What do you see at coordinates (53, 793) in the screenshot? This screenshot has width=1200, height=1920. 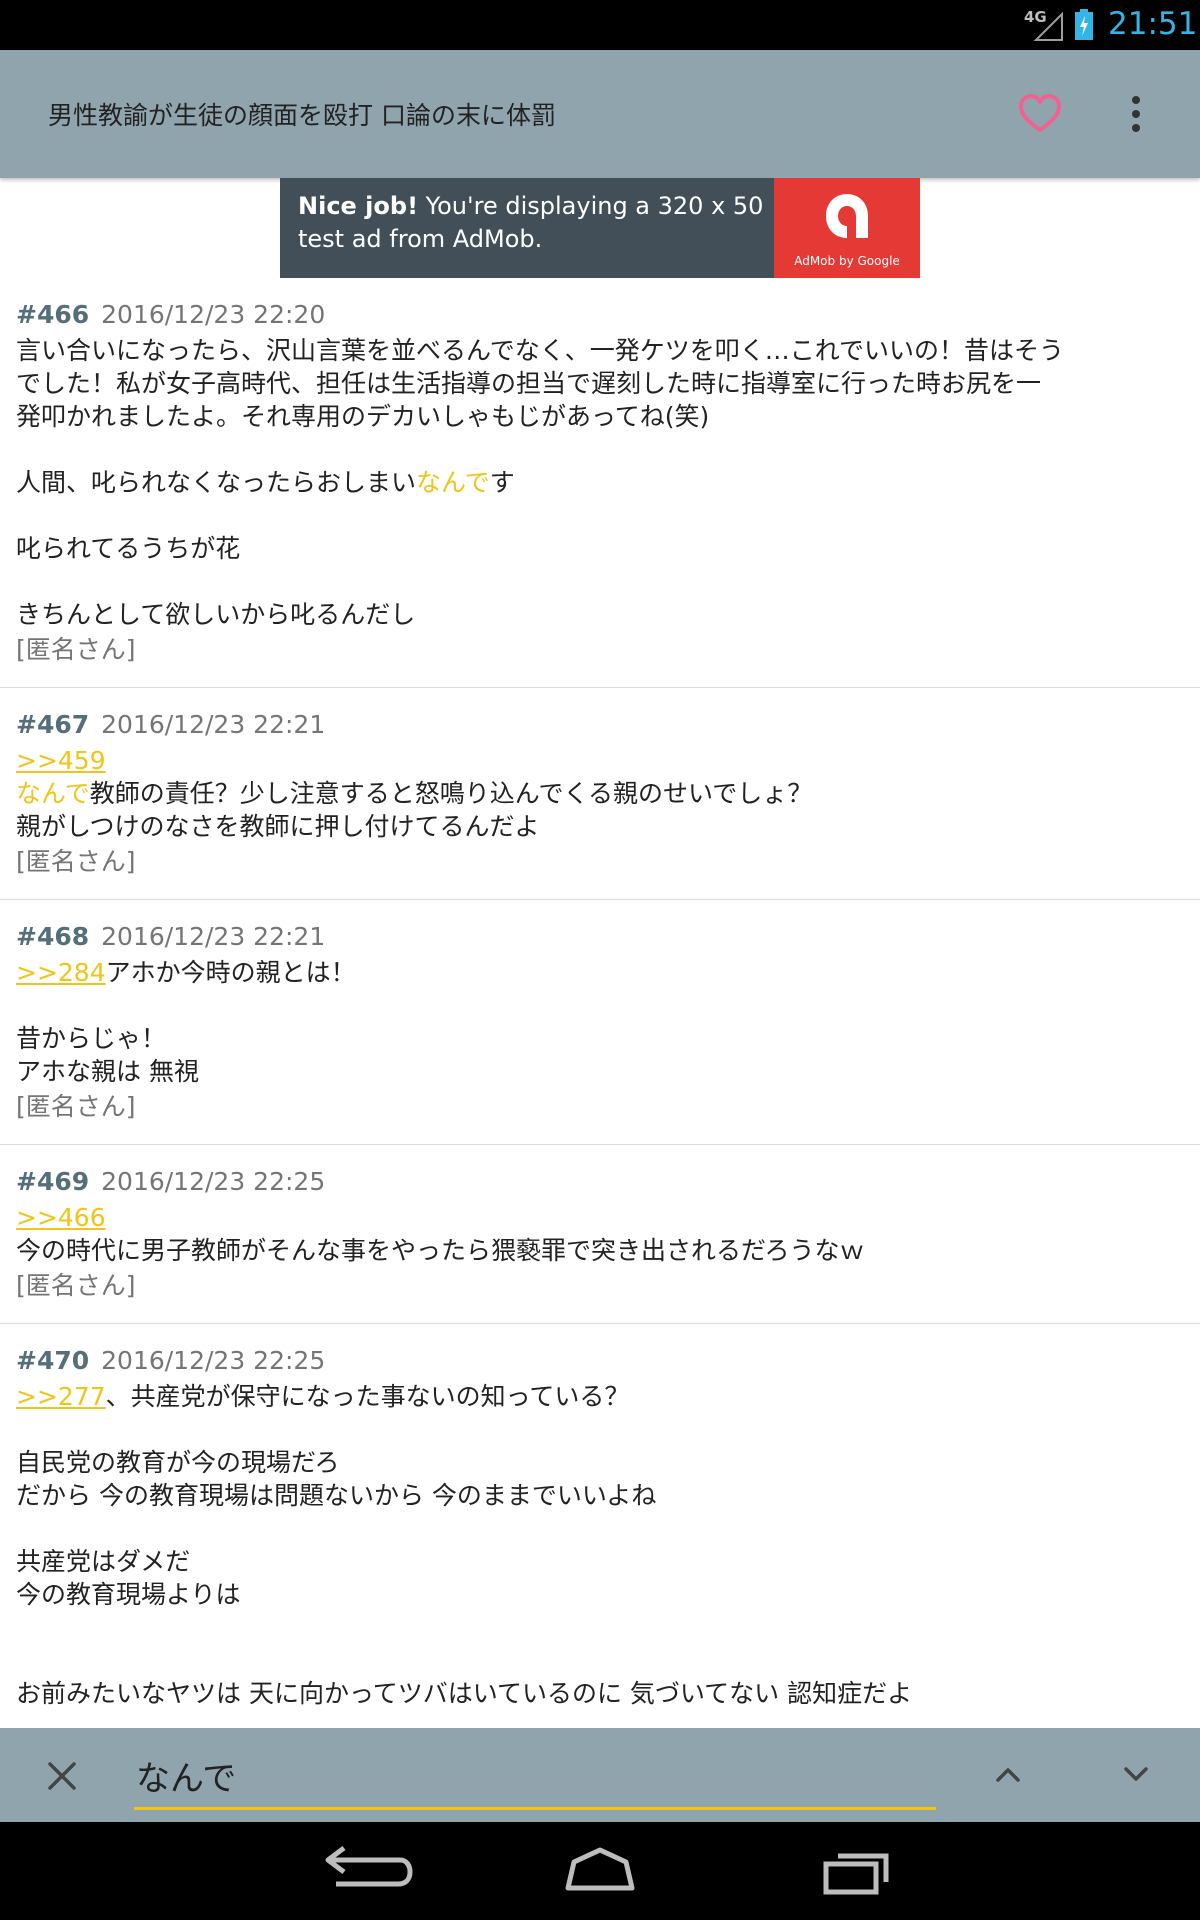 I see `search-match-highlight: なんで` at bounding box center [53, 793].